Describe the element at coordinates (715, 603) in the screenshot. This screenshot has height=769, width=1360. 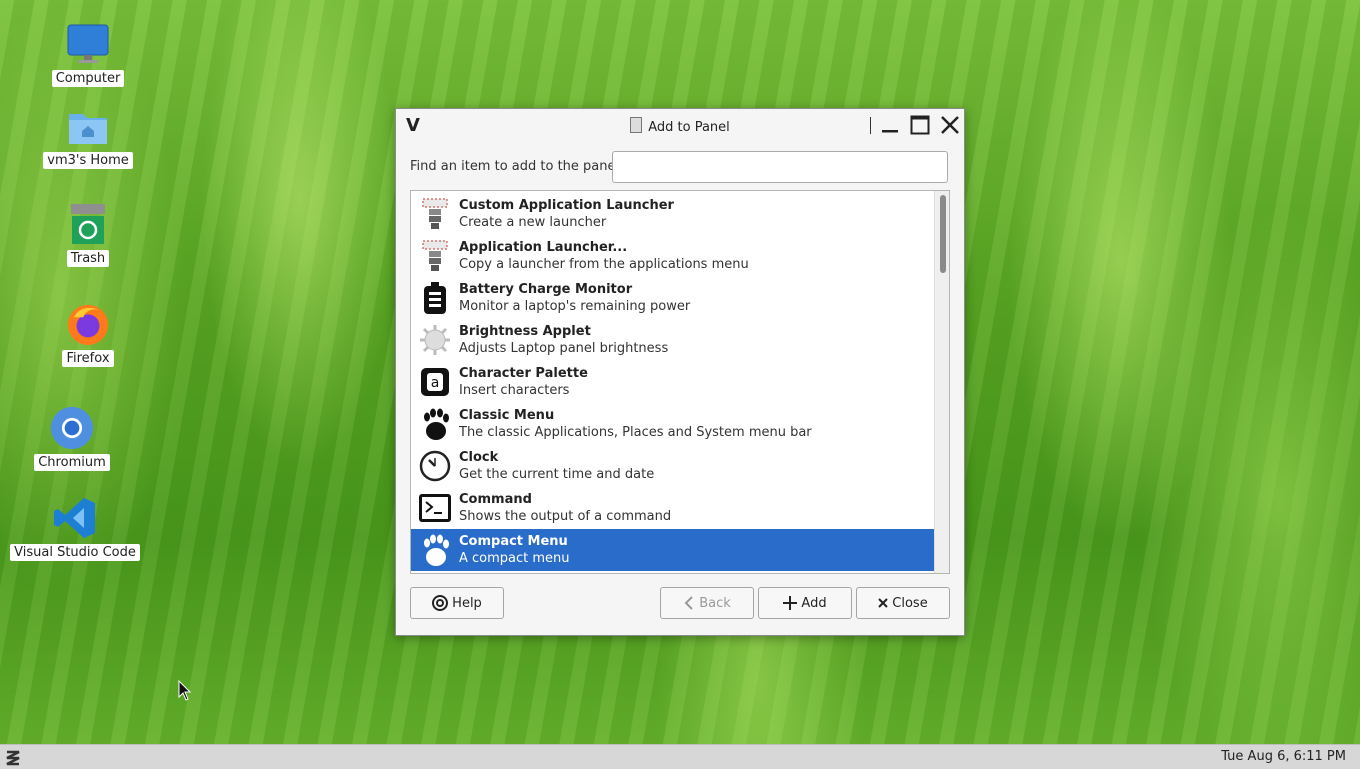
I see `back-label: Back` at that location.